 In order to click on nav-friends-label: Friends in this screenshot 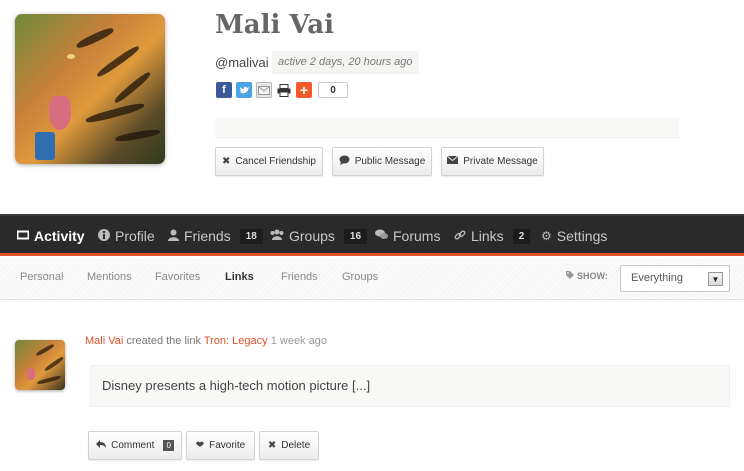, I will do `click(207, 236)`.